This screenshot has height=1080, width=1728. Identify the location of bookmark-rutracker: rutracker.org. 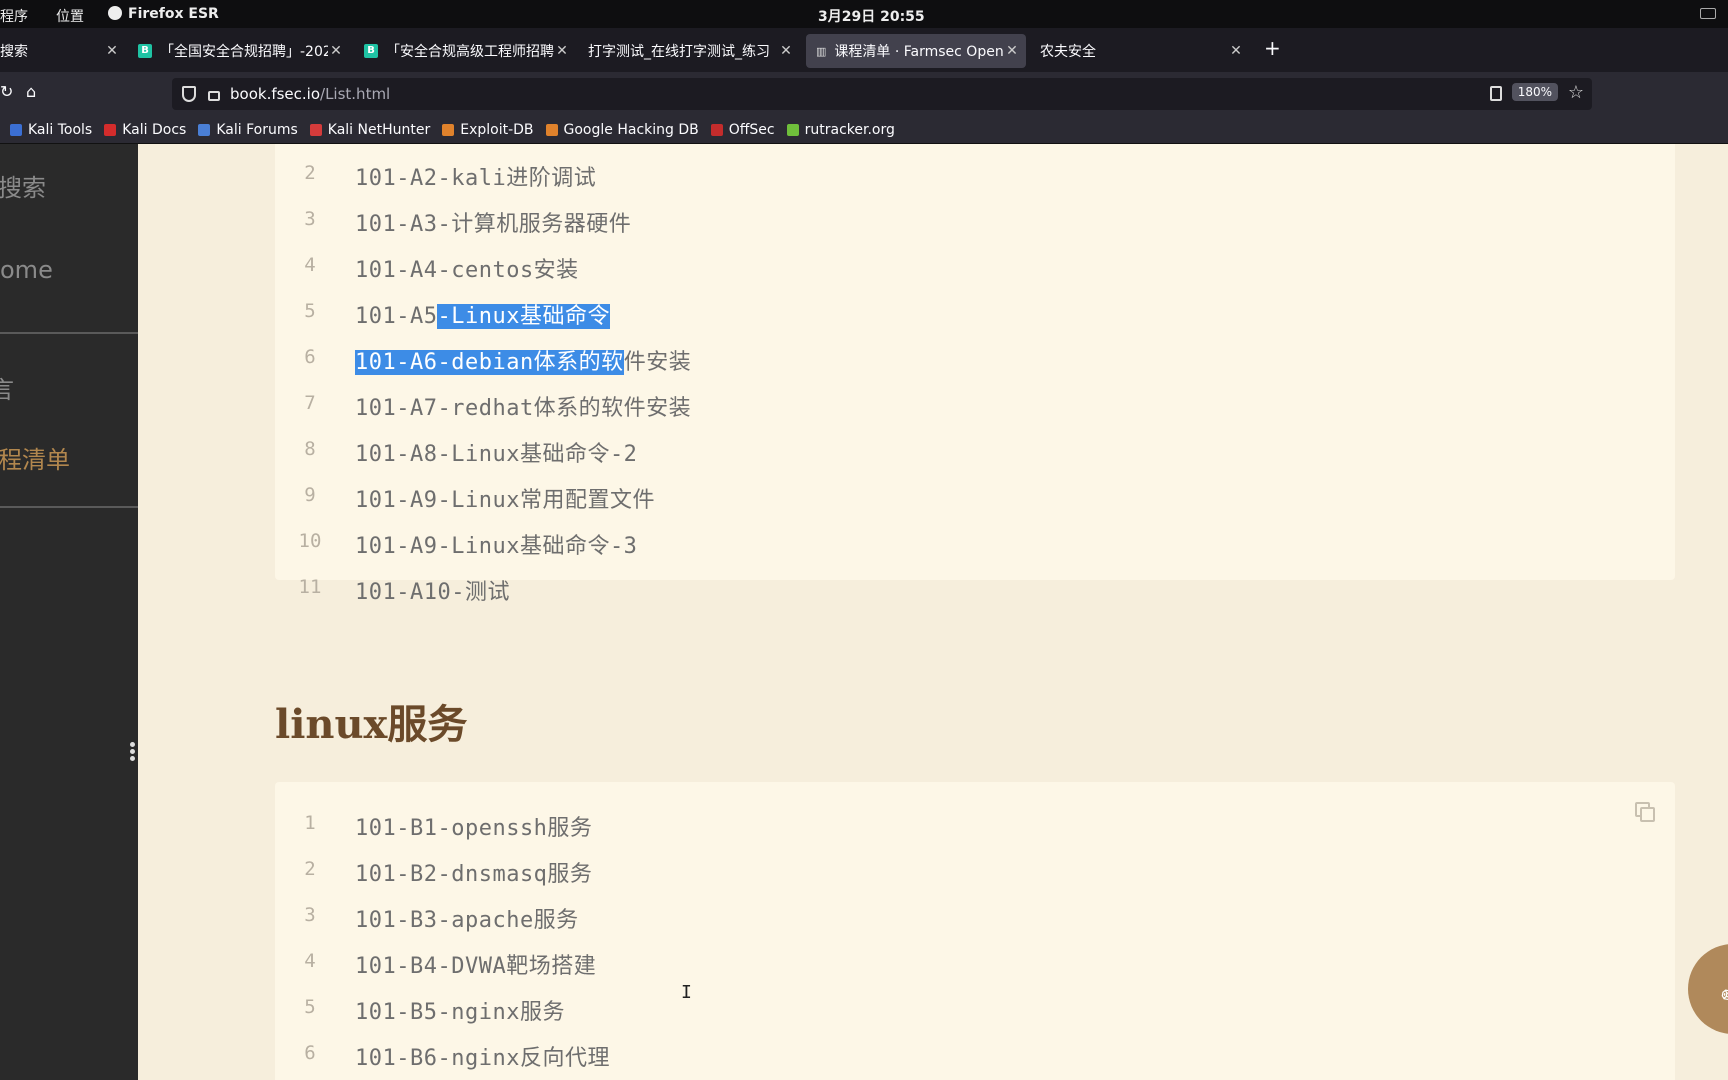
(840, 129).